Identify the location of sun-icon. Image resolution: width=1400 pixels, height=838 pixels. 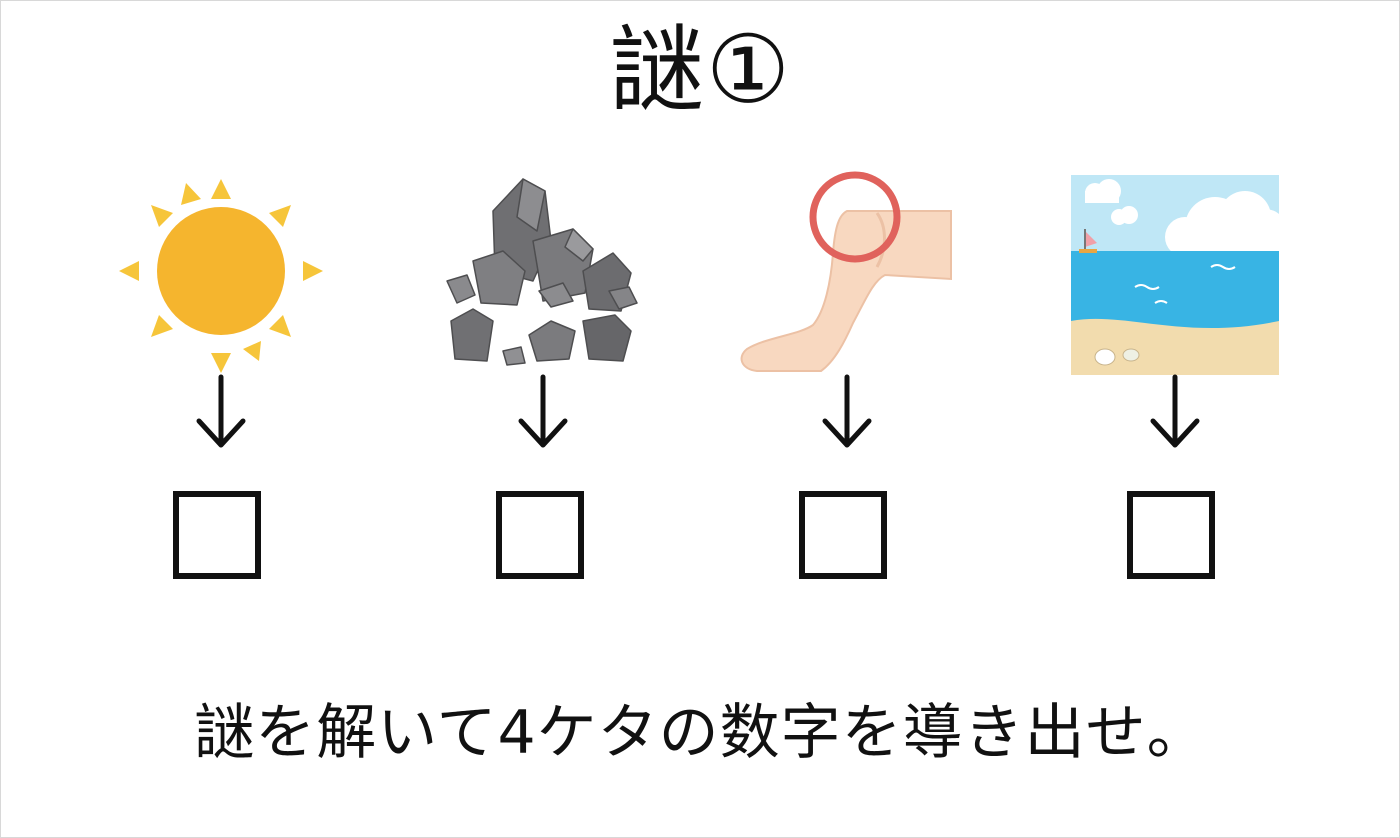
(221, 276).